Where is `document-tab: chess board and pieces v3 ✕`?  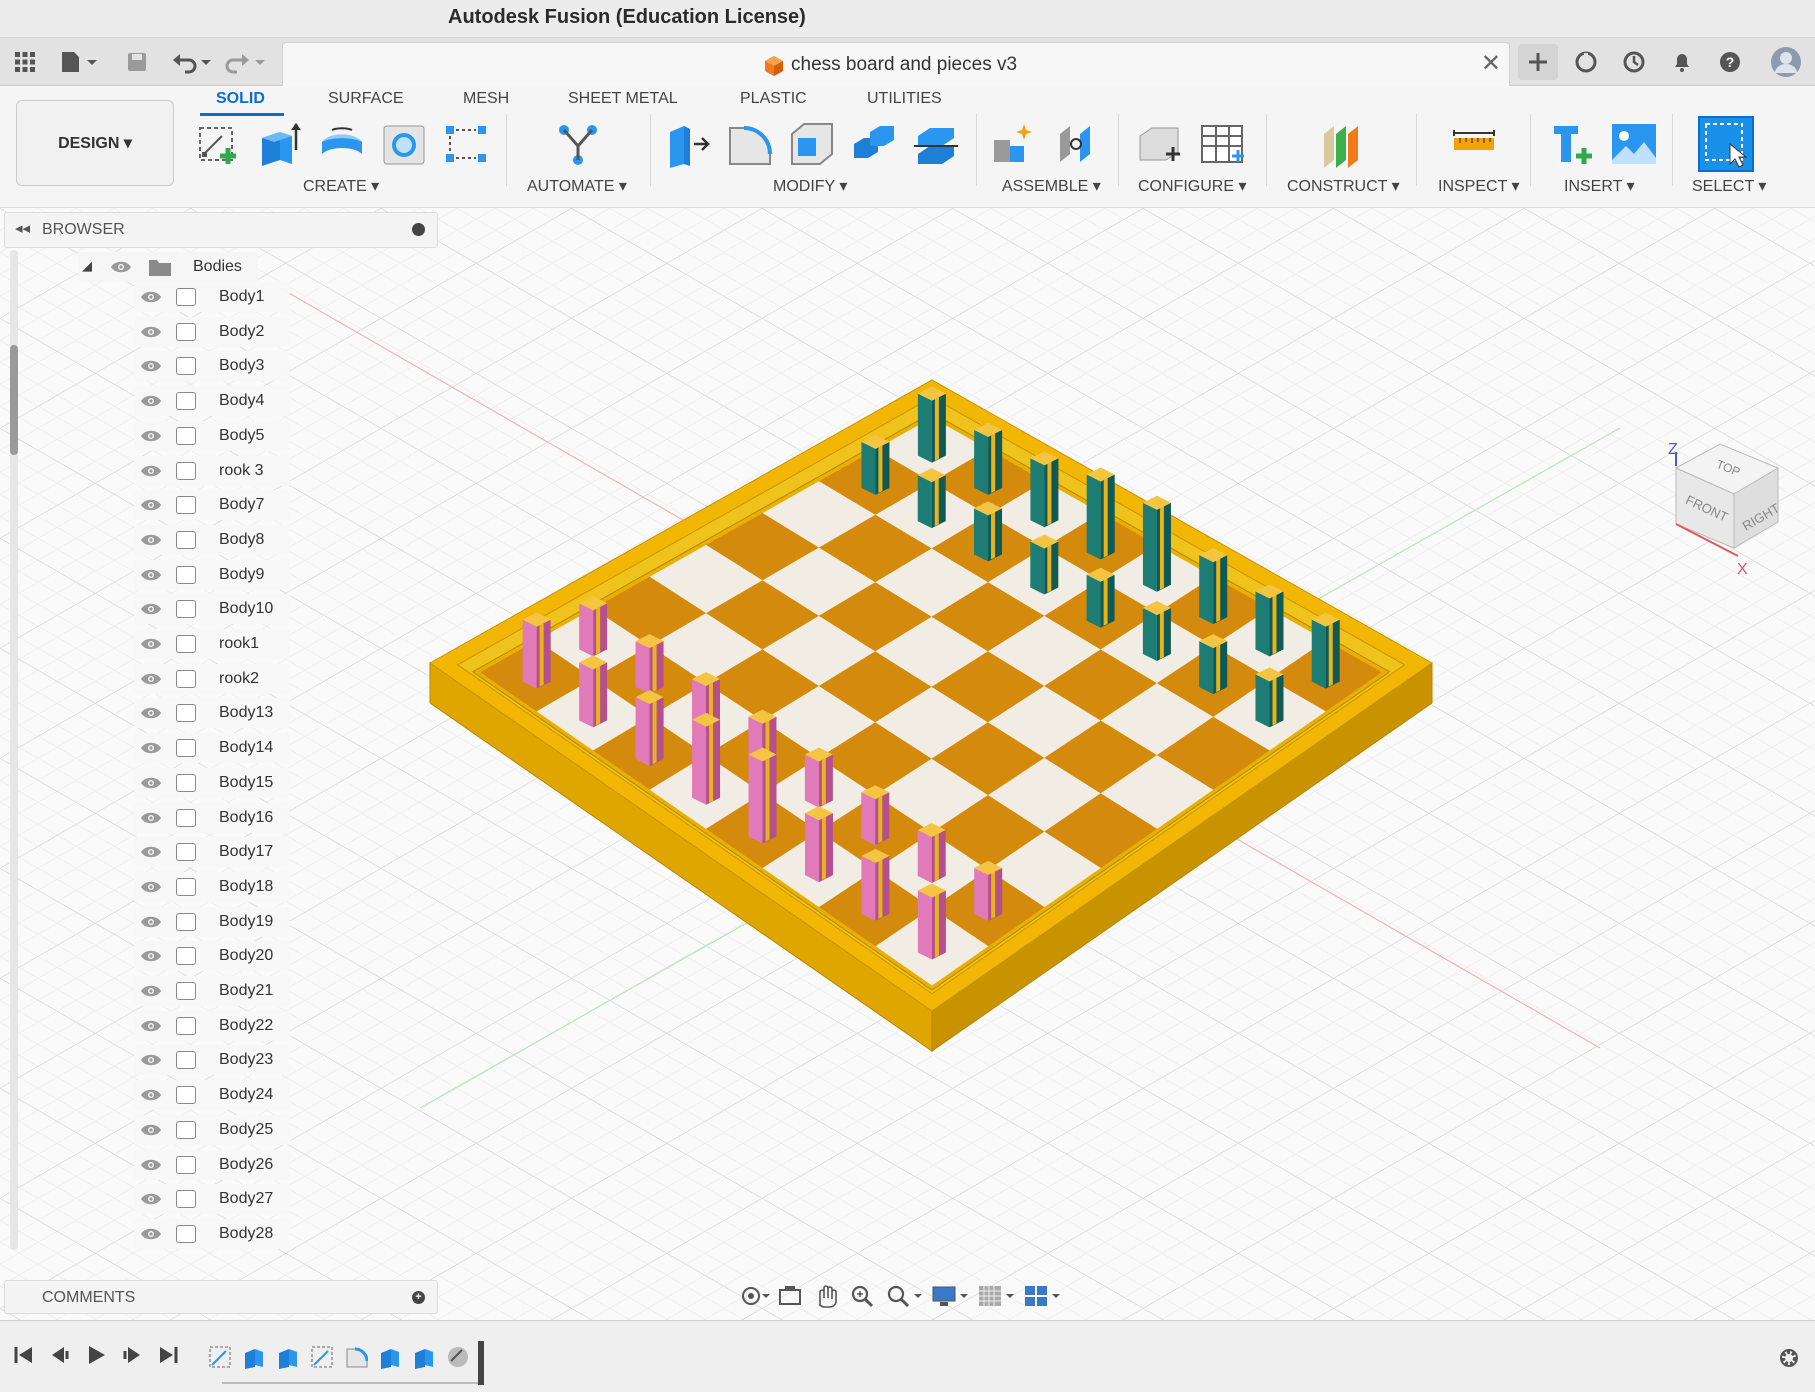 document-tab: chess board and pieces v3 ✕ is located at coordinates (896, 64).